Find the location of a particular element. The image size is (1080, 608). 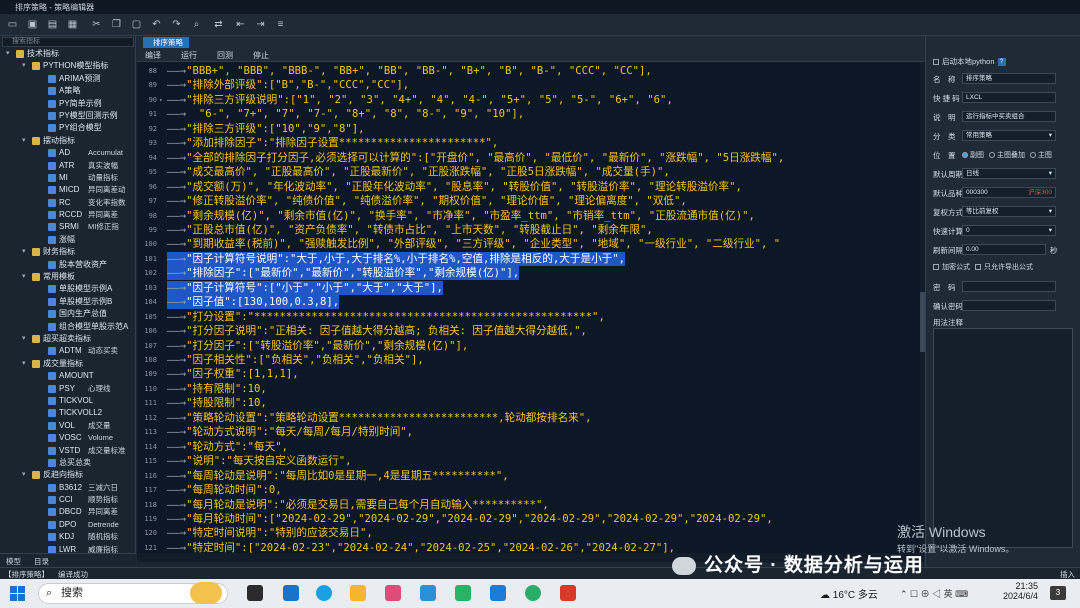

description-field: 运行指标中买卖组合 is located at coordinates (1009, 116).